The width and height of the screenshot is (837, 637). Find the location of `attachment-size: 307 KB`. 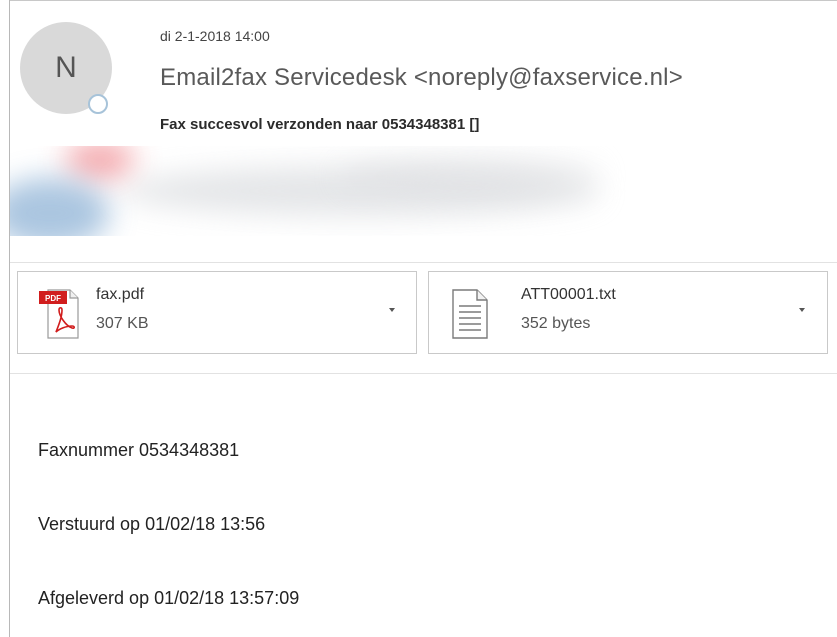

attachment-size: 307 KB is located at coordinates (122, 323).